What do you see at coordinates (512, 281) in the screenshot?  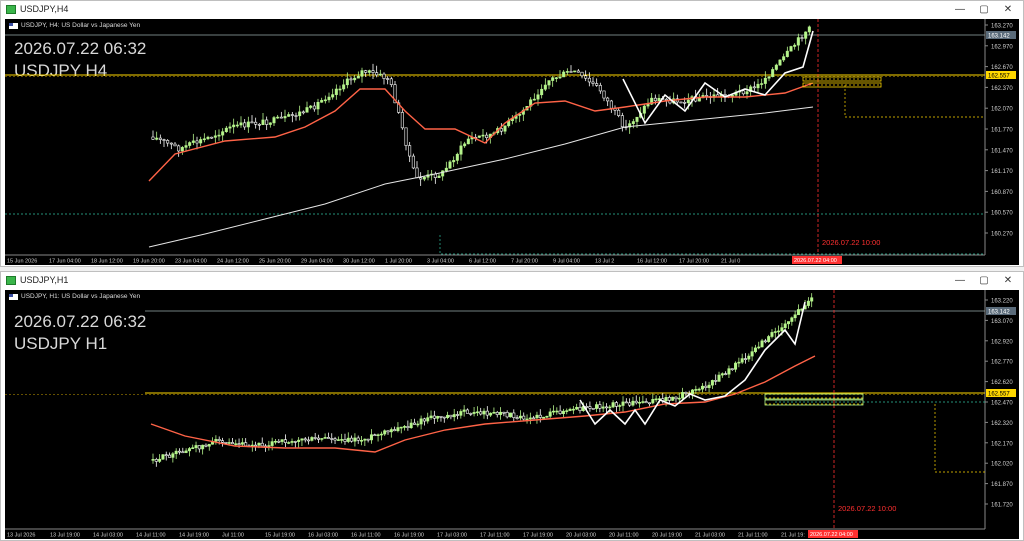 I see `window-titlebar: USDJPY,H1 — ▢ ✕` at bounding box center [512, 281].